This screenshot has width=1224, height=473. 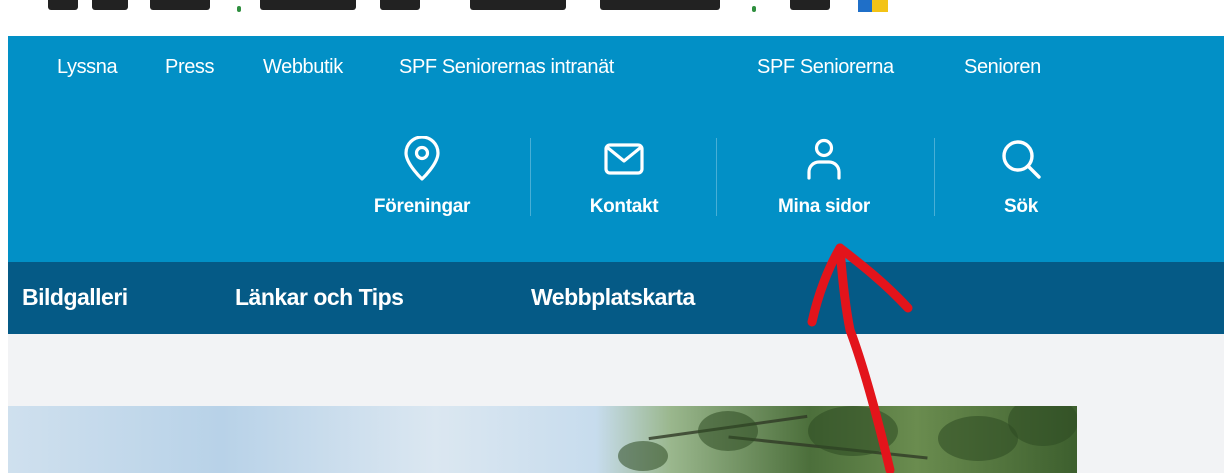 What do you see at coordinates (75, 297) in the screenshot?
I see `nav-bildgalleri: Bildgalleri` at bounding box center [75, 297].